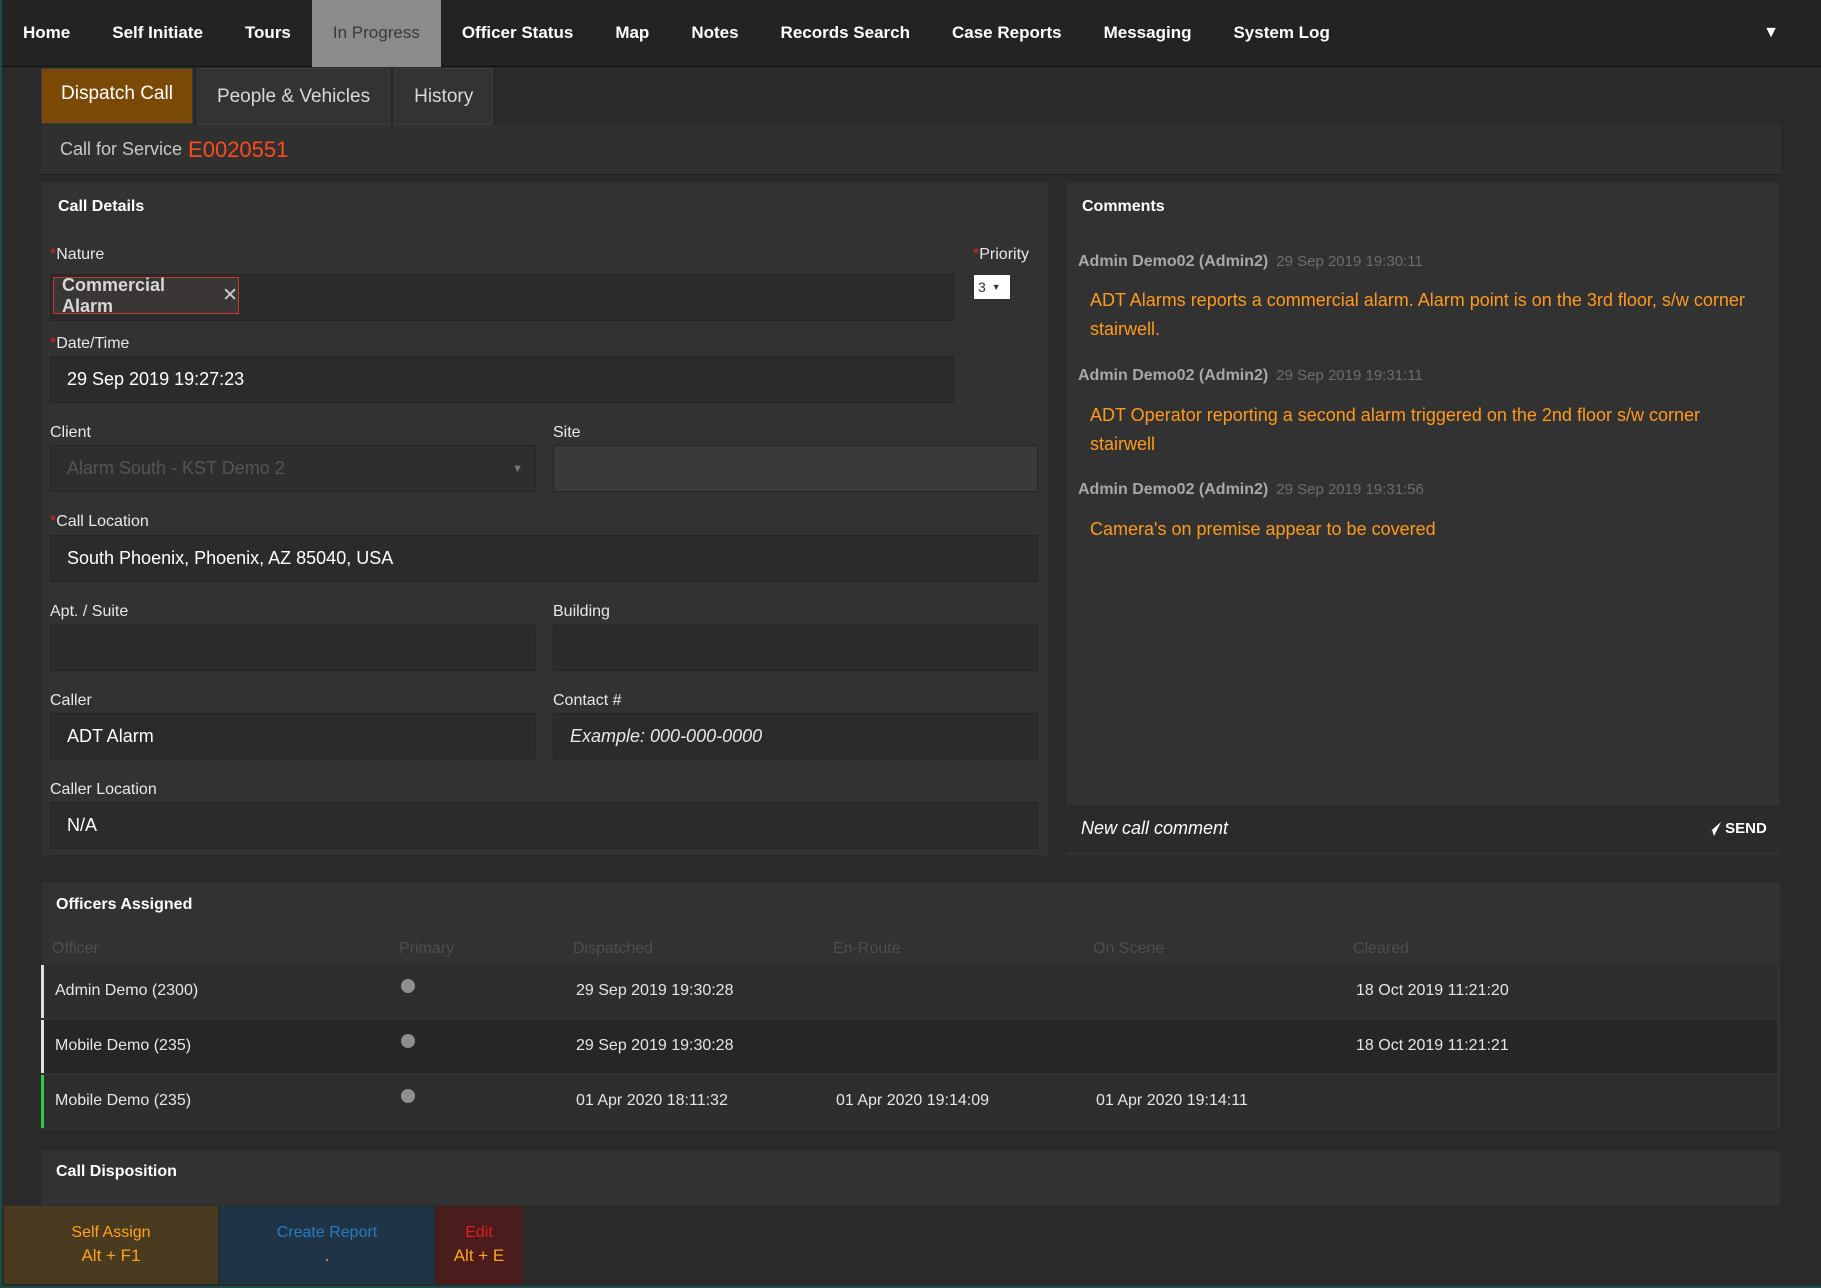  Describe the element at coordinates (567, 432) in the screenshot. I see `site-label: Site` at that location.